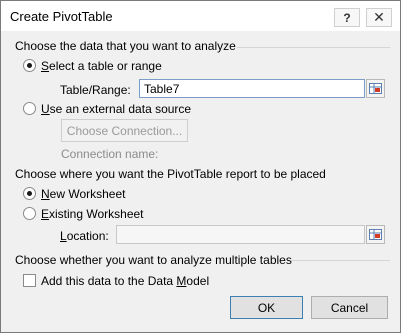 The width and height of the screenshot is (401, 333). I want to click on close-icon: ✕, so click(379, 17).